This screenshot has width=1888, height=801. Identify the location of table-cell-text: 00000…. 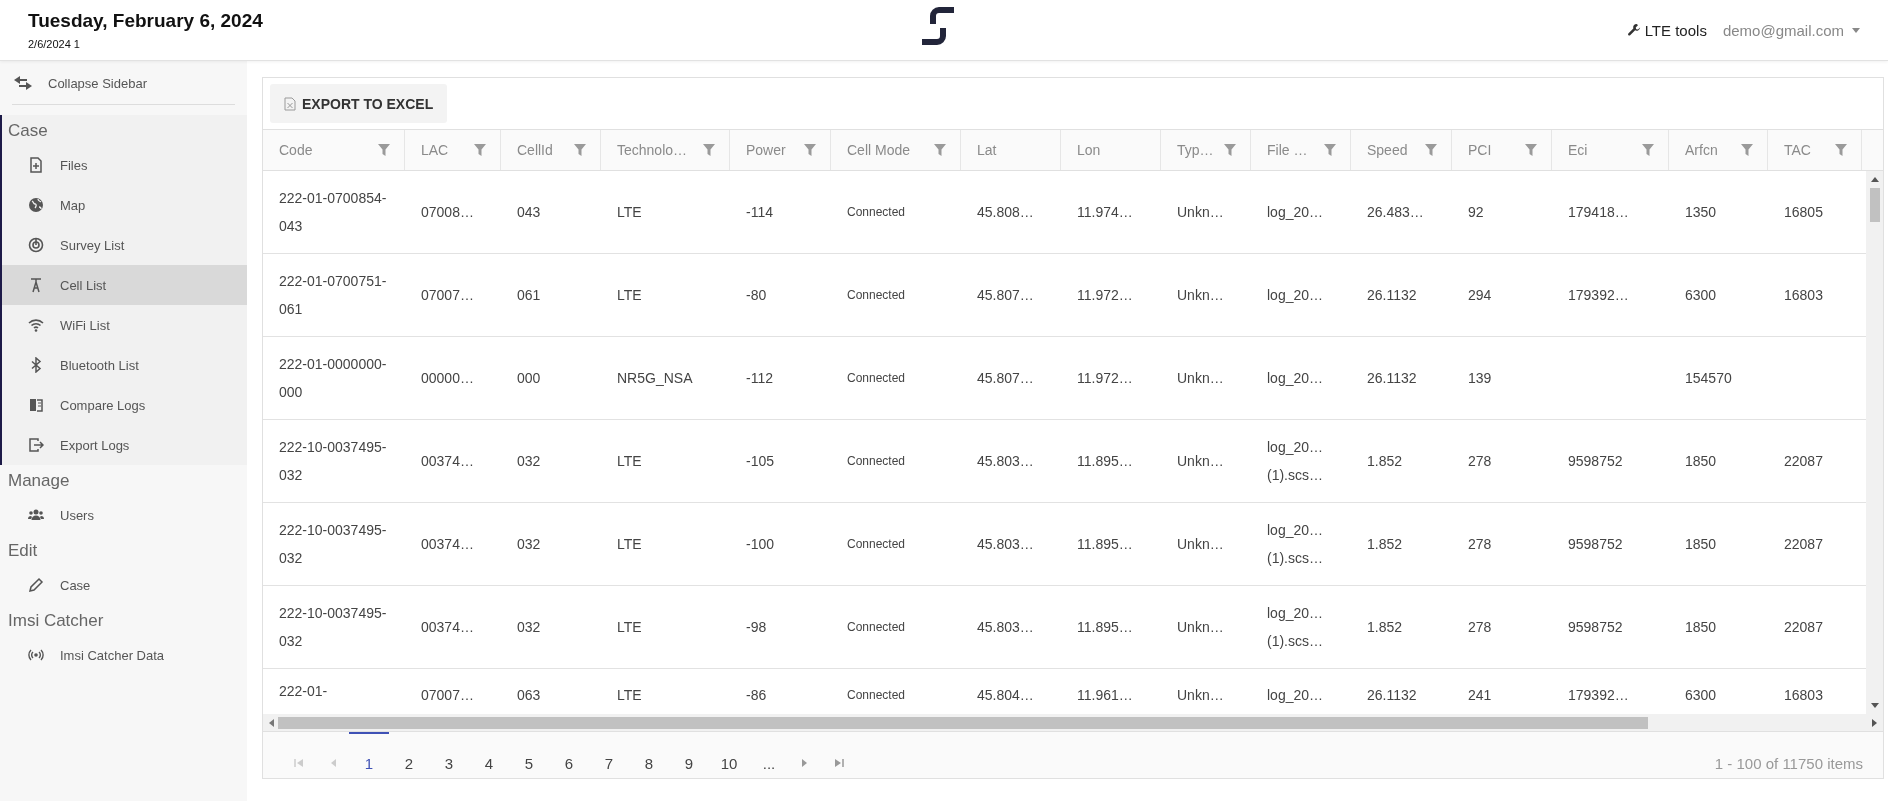
(447, 378).